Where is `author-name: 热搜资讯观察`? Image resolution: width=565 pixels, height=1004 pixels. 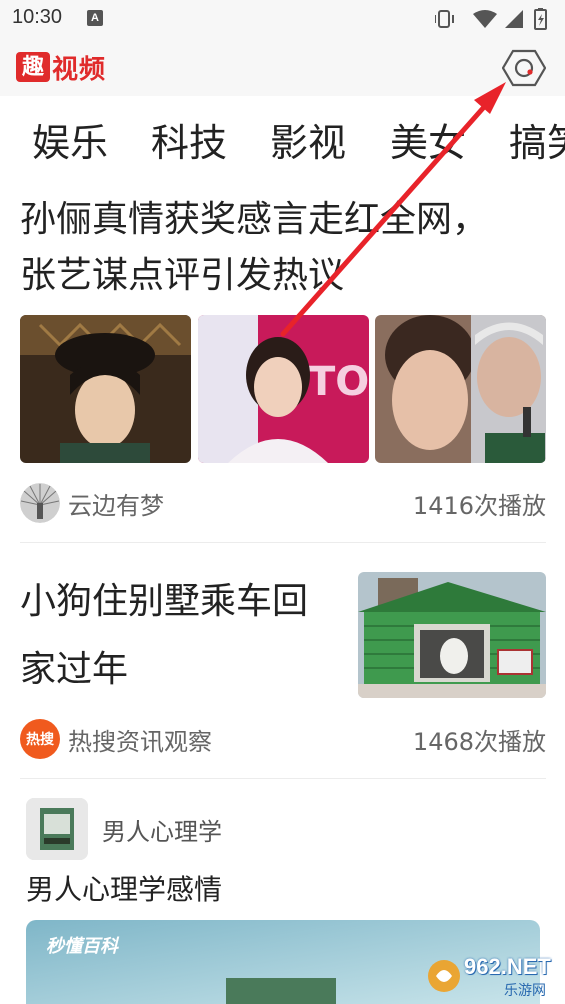
author-name: 热搜资讯观察 is located at coordinates (140, 739).